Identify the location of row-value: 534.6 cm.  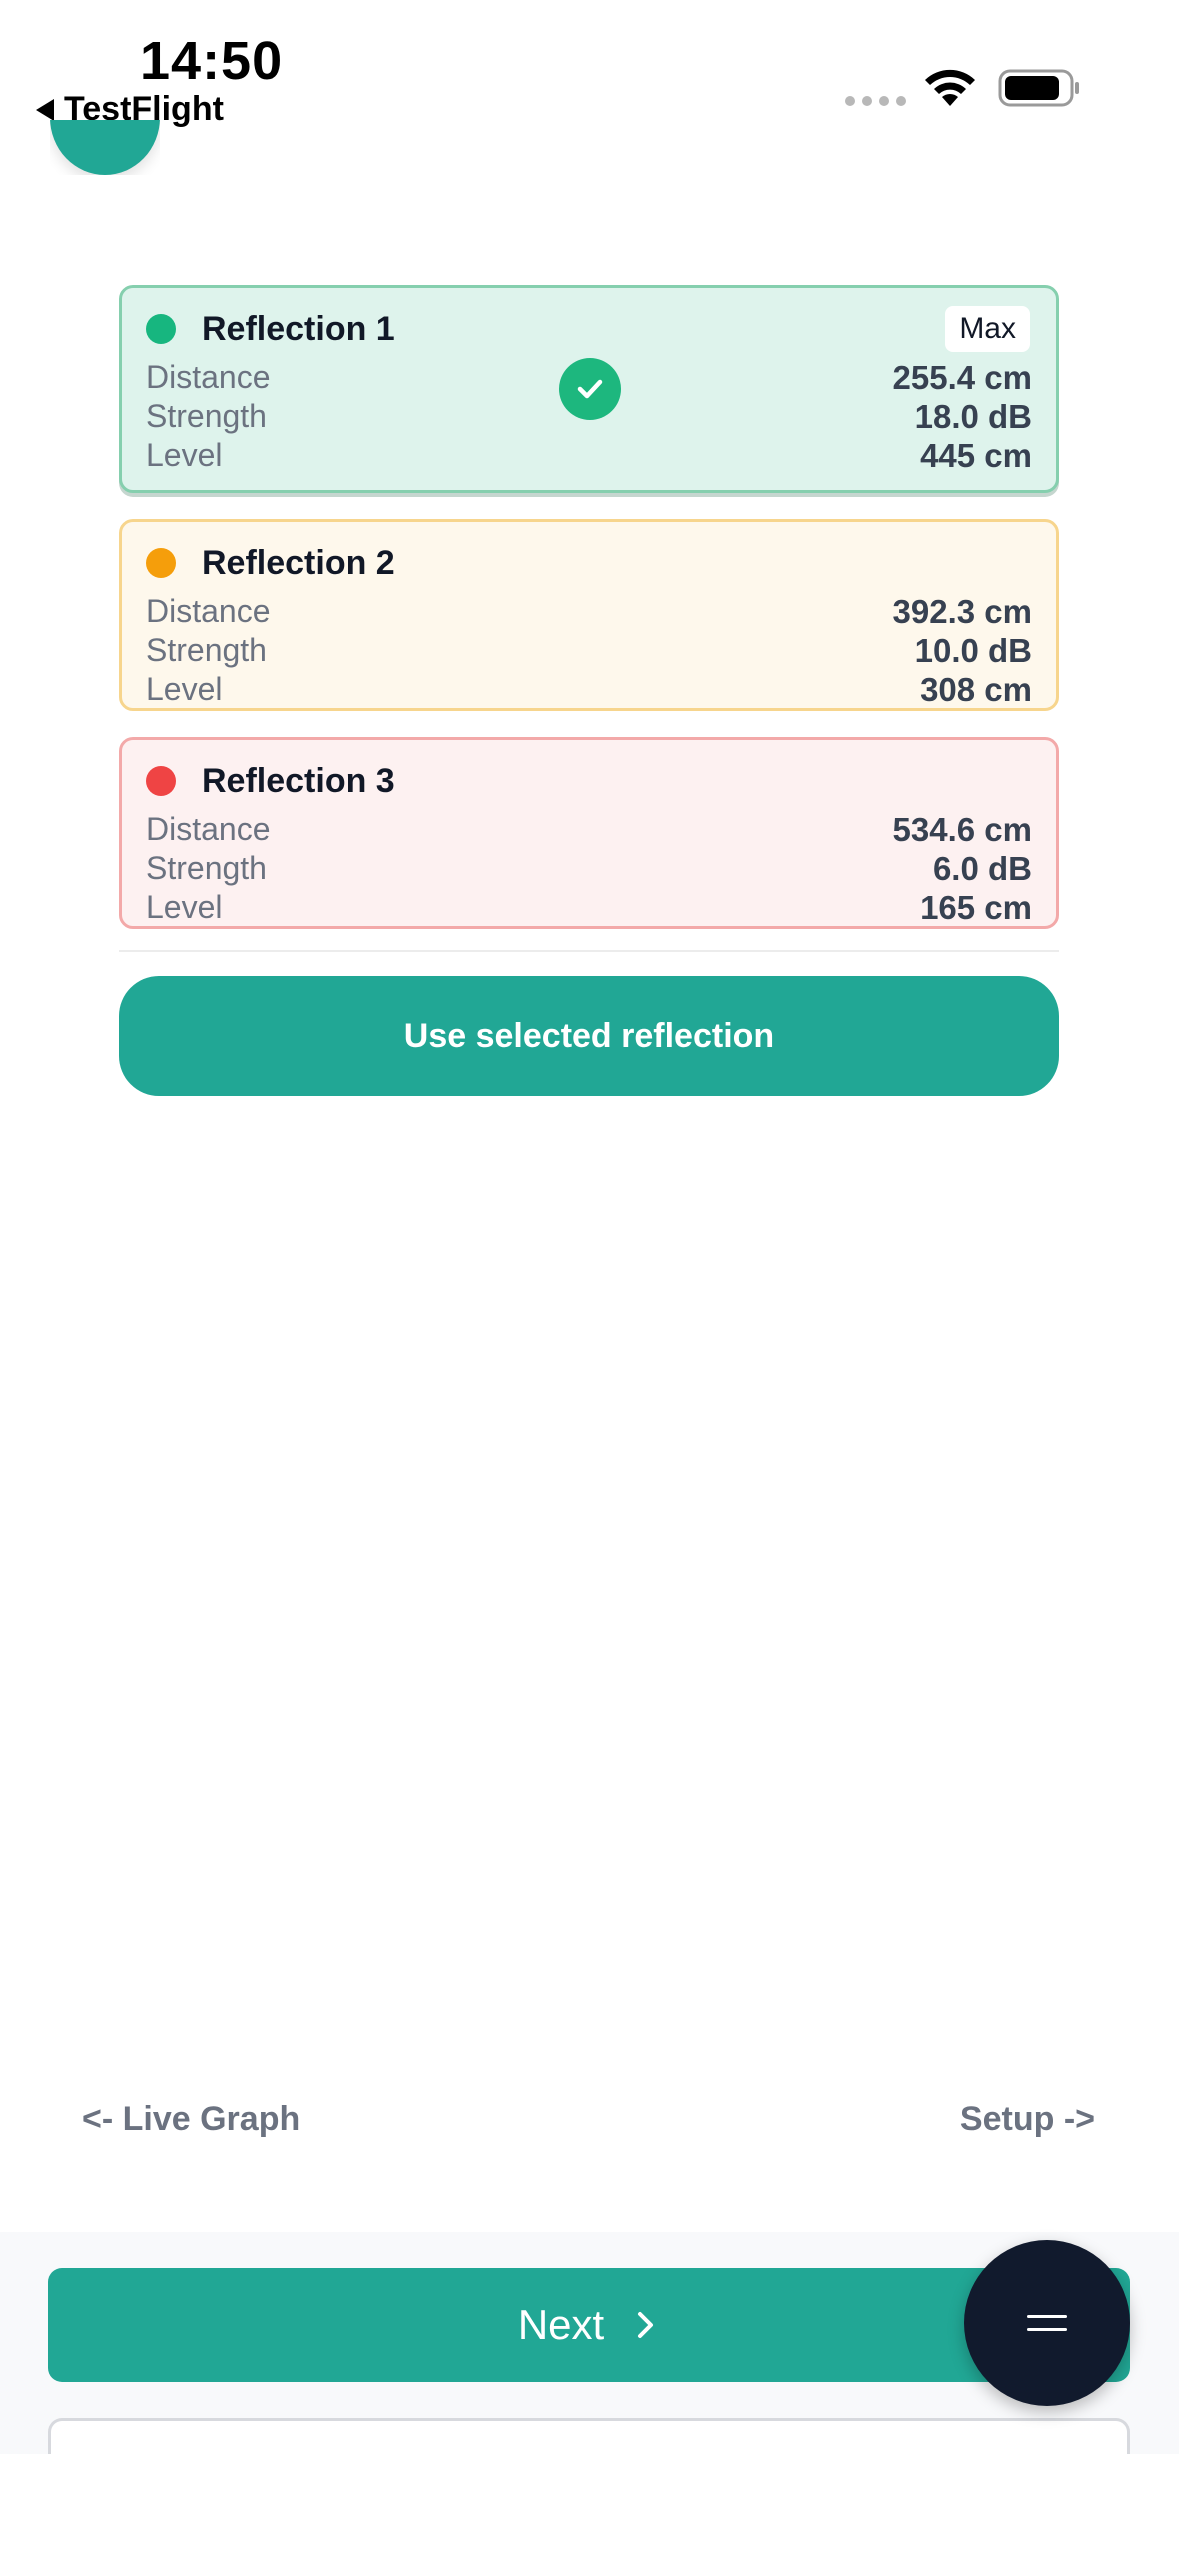
(962, 829).